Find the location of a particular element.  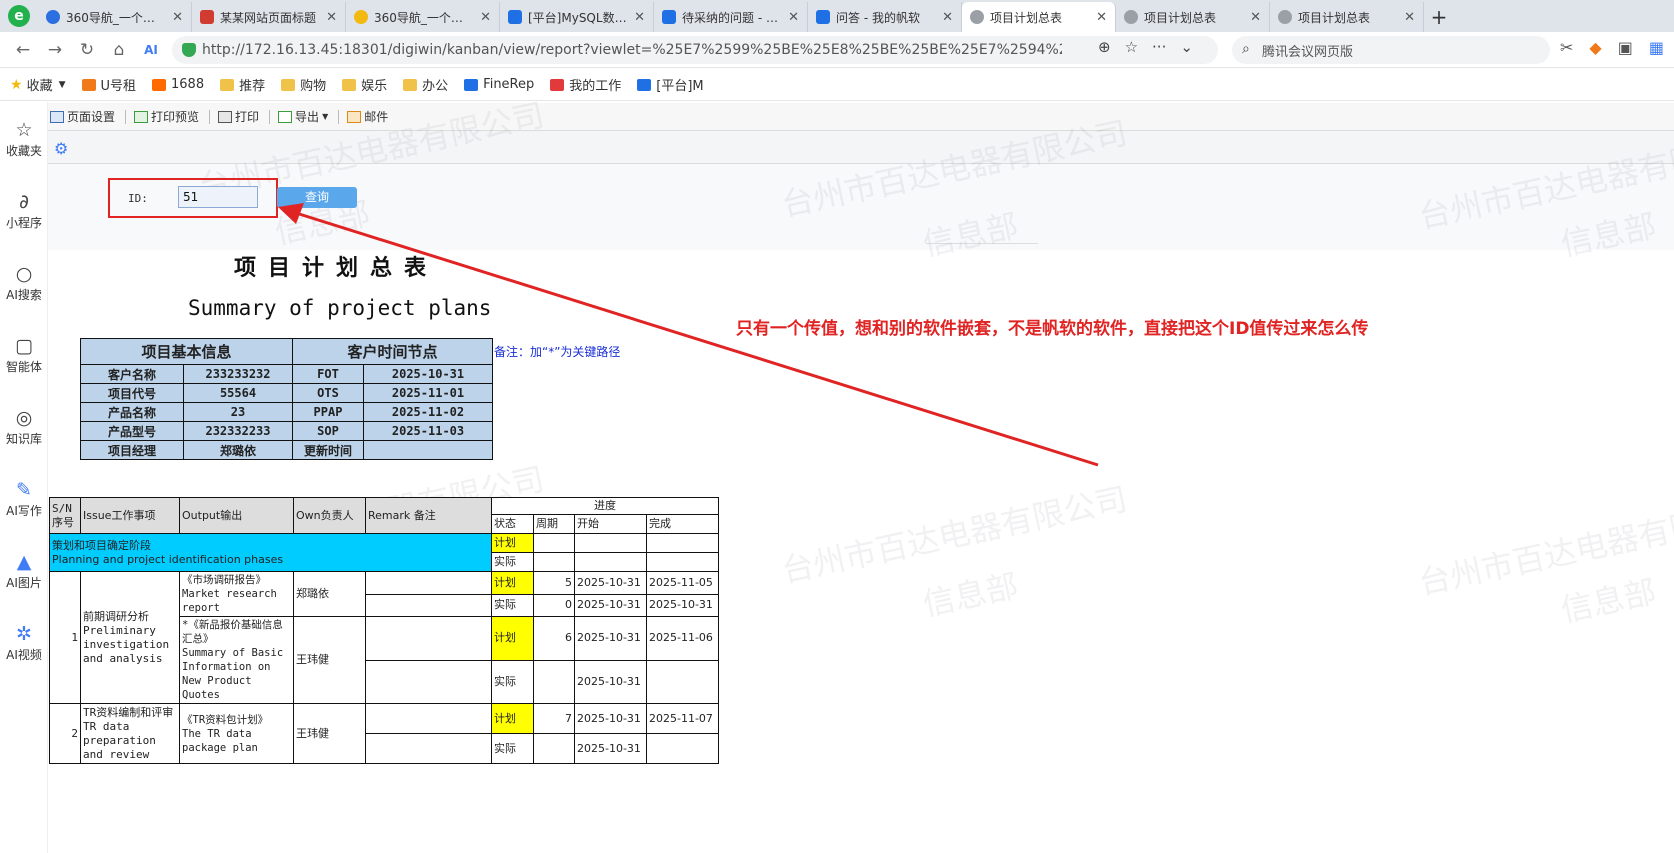

bookmark-star-icon: ☆ is located at coordinates (1131, 47).